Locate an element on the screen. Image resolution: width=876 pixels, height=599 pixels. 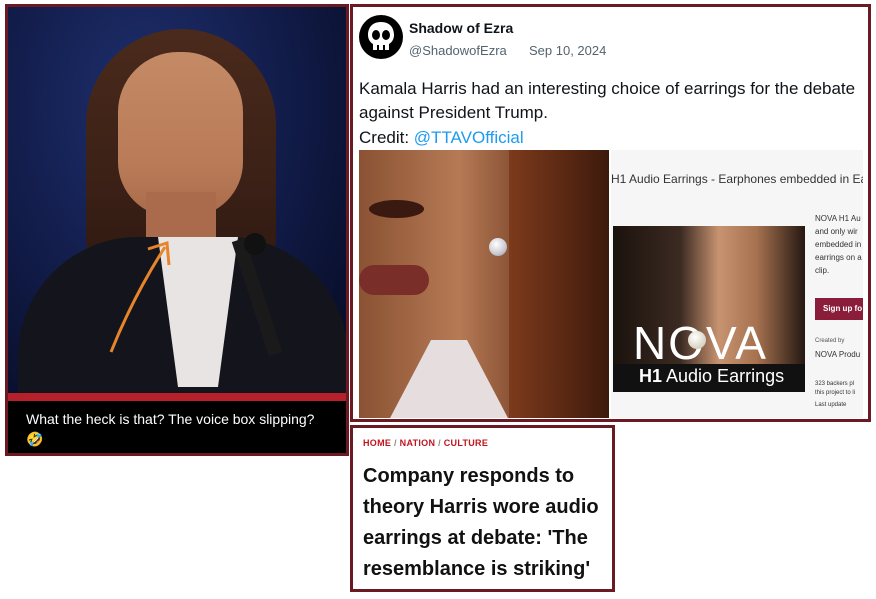
arrow-icon is located at coordinates (140, 297).